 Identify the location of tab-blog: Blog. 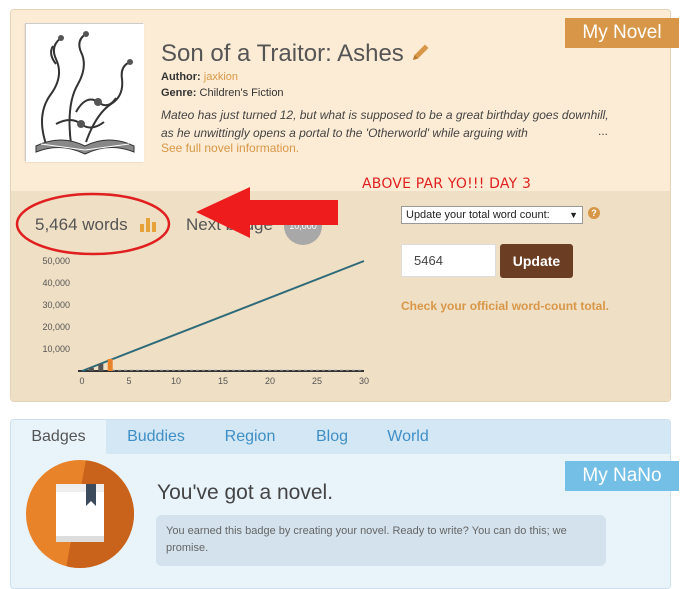
(332, 437).